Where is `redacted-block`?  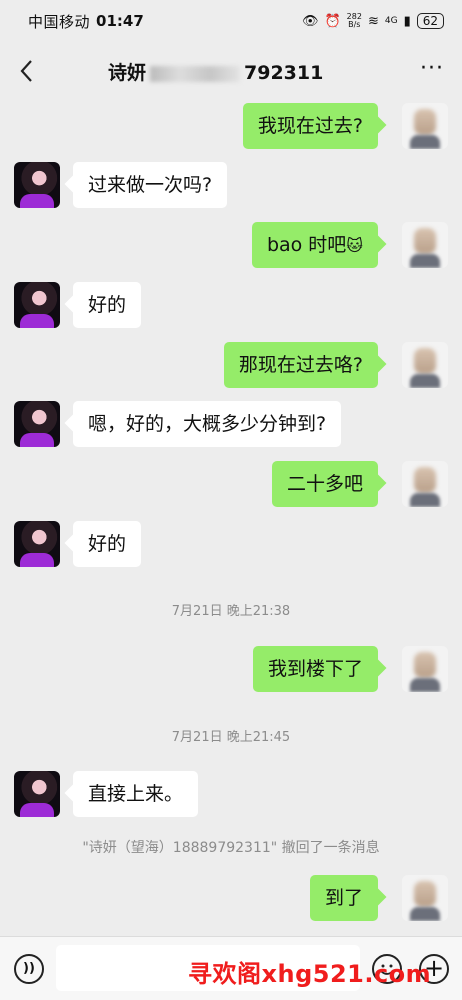 redacted-block is located at coordinates (195, 73).